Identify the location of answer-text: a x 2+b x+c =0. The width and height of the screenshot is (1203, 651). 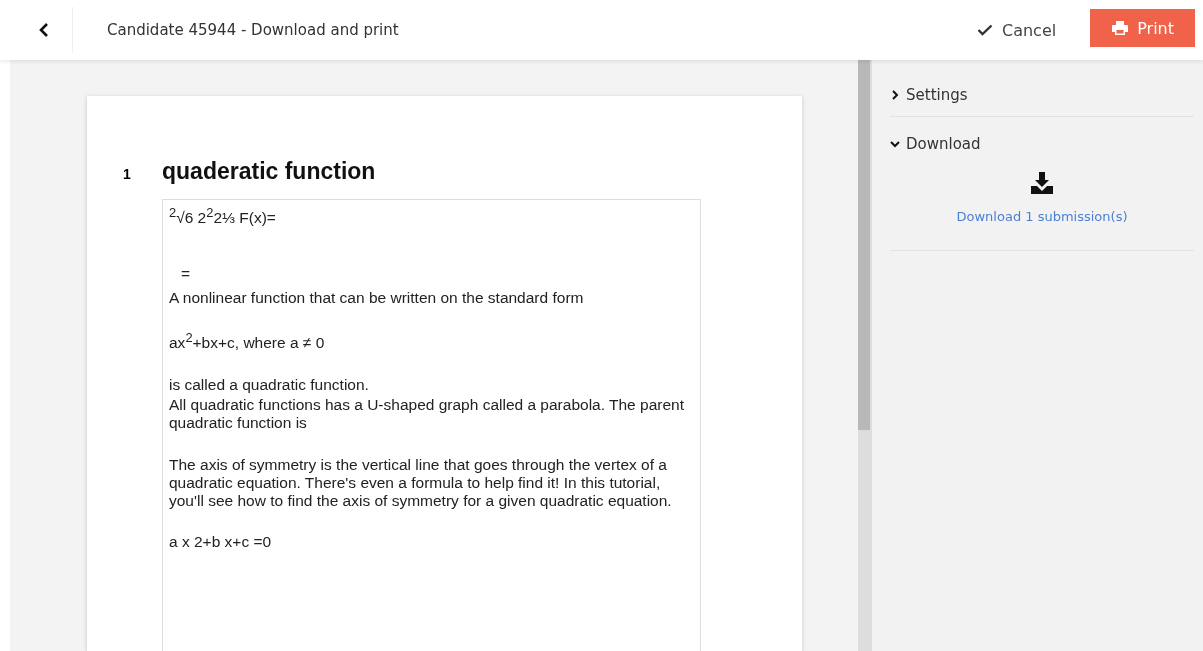
(221, 542).